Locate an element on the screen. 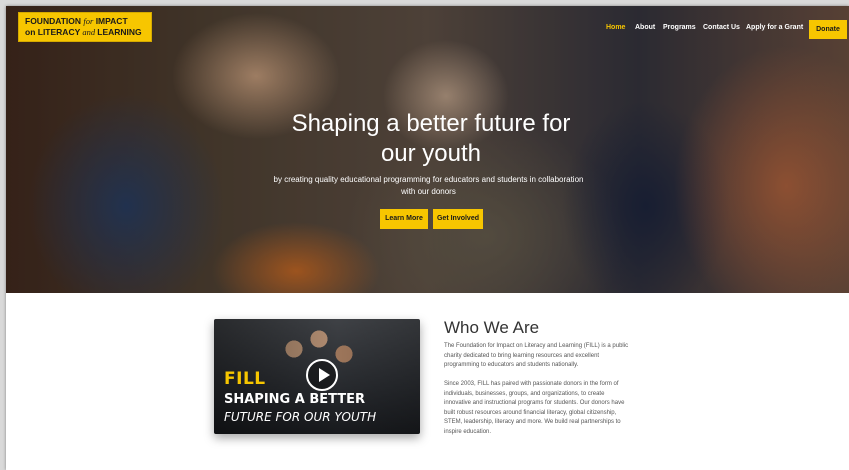 This screenshot has height=470, width=849. logo-line-1: FOUNDATION for IMPACT is located at coordinates (76, 21).